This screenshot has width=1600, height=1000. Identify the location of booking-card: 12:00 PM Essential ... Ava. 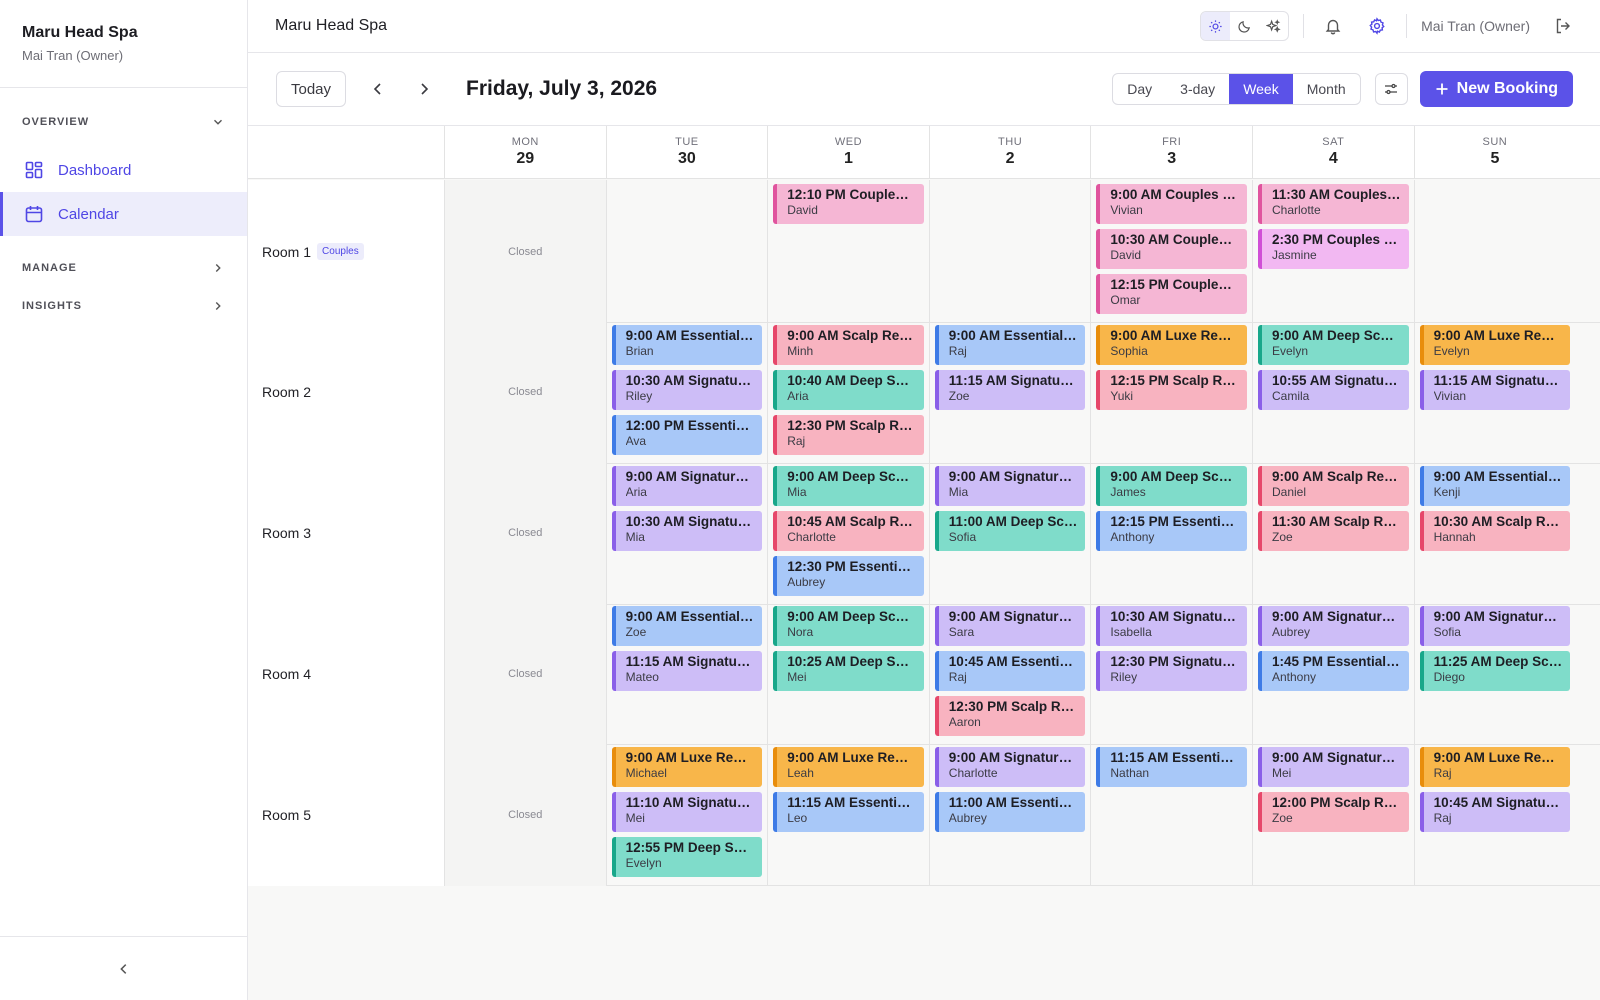
(687, 434).